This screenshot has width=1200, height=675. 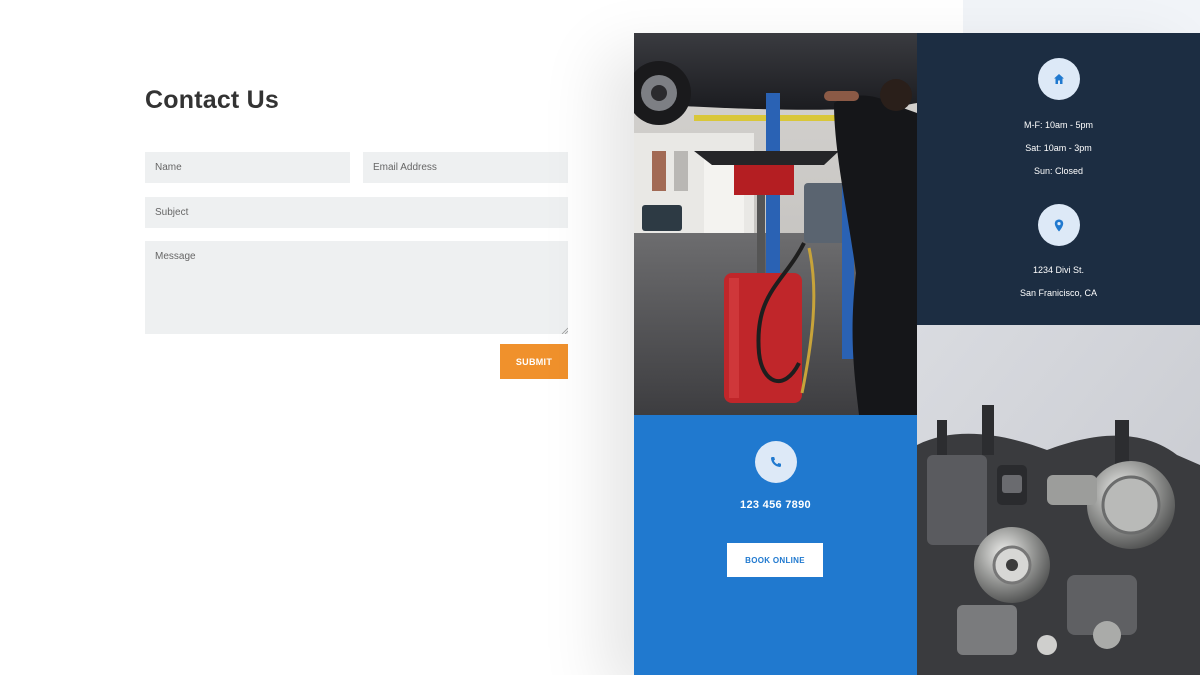 I want to click on message-field, so click(x=356, y=287).